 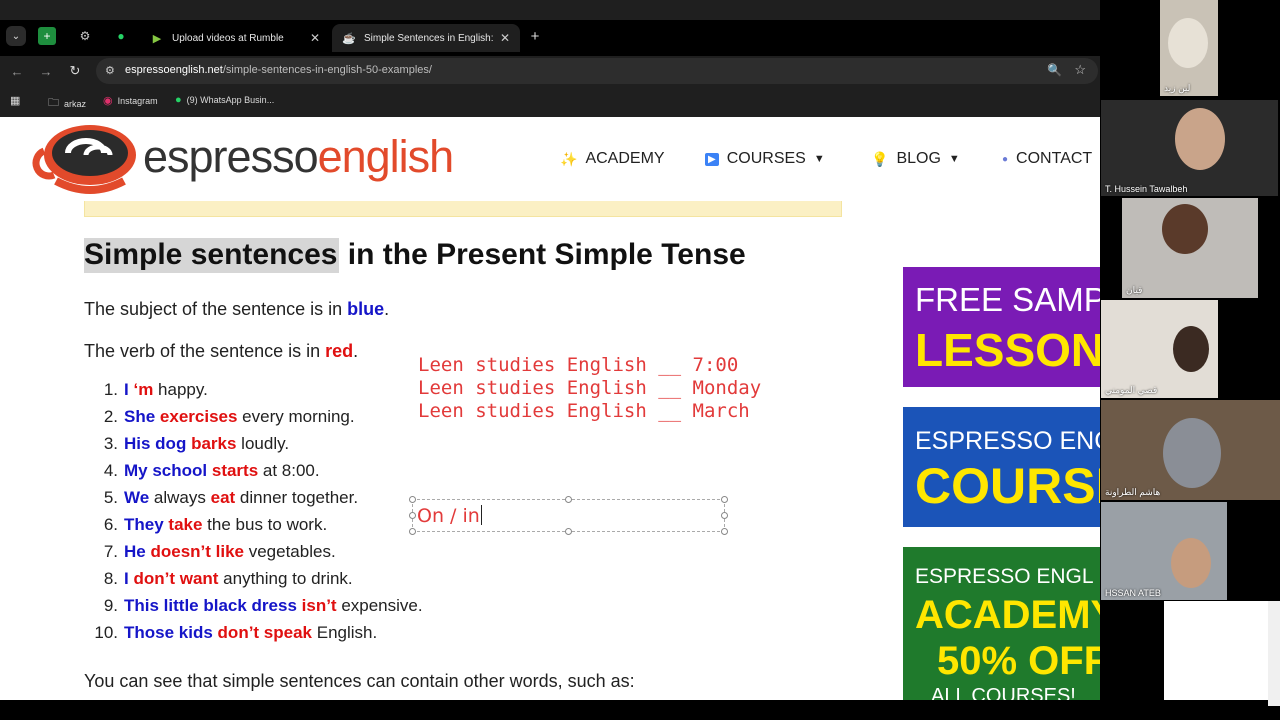 What do you see at coordinates (1164, 551) in the screenshot?
I see `participant-tile: HSSAN ATEB` at bounding box center [1164, 551].